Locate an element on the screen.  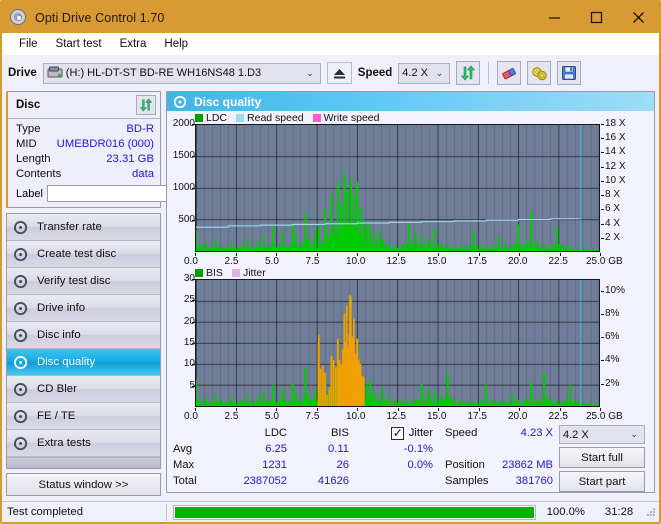
sidebar-item-drive-info: Drive info is located at coordinates (83, 308).